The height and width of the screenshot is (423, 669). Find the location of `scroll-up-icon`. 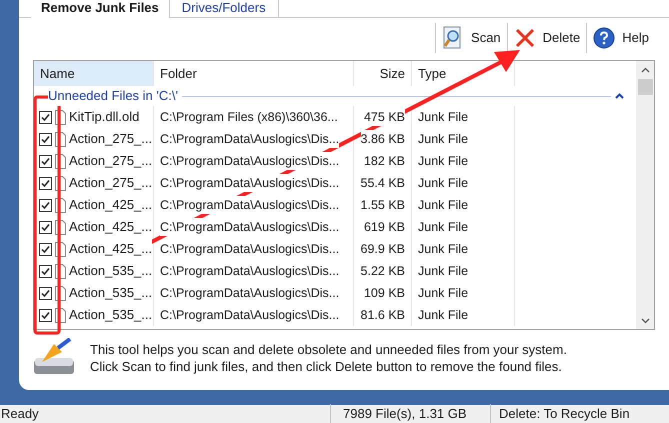

scroll-up-icon is located at coordinates (645, 70).